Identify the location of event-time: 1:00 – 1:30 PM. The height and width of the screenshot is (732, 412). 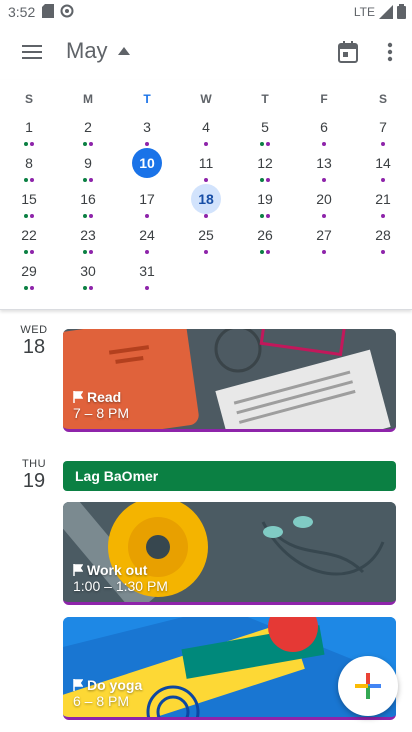
(120, 586).